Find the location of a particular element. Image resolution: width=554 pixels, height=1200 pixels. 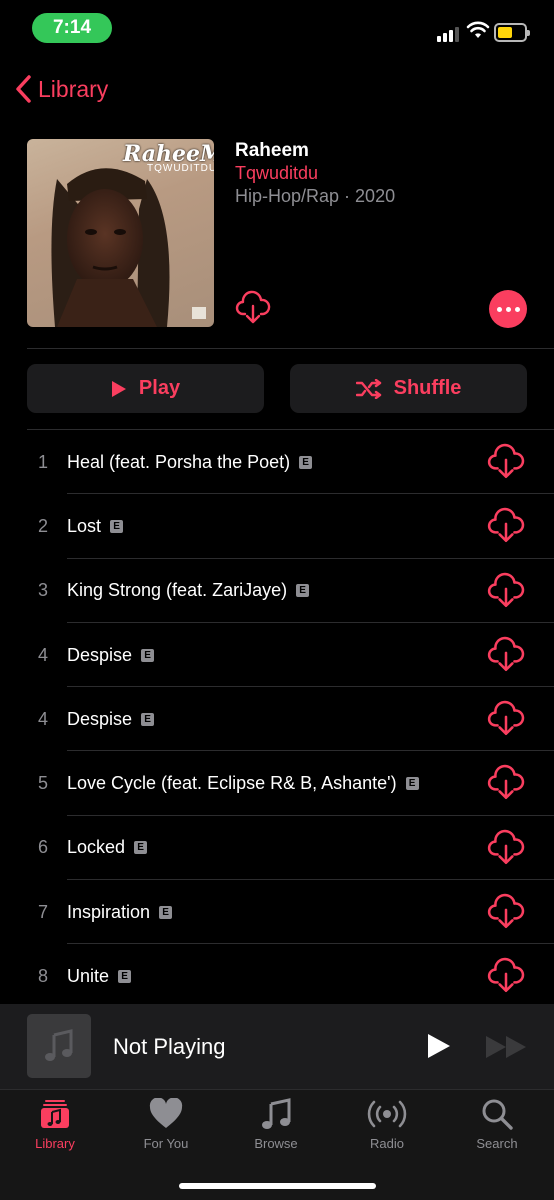

track-number: 1 is located at coordinates (42, 461).